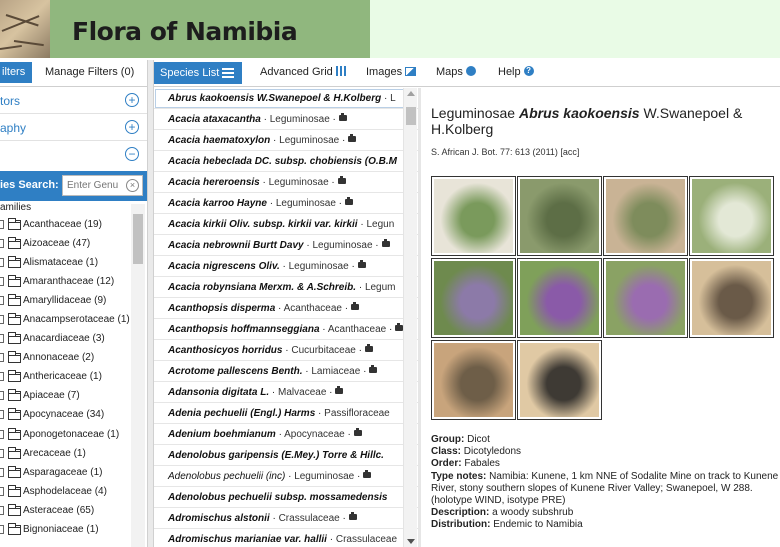 The width and height of the screenshot is (780, 547). What do you see at coordinates (286, 518) in the screenshot?
I see `species-list-item: Adromischus alstonii · Crassulaceae ·` at bounding box center [286, 518].